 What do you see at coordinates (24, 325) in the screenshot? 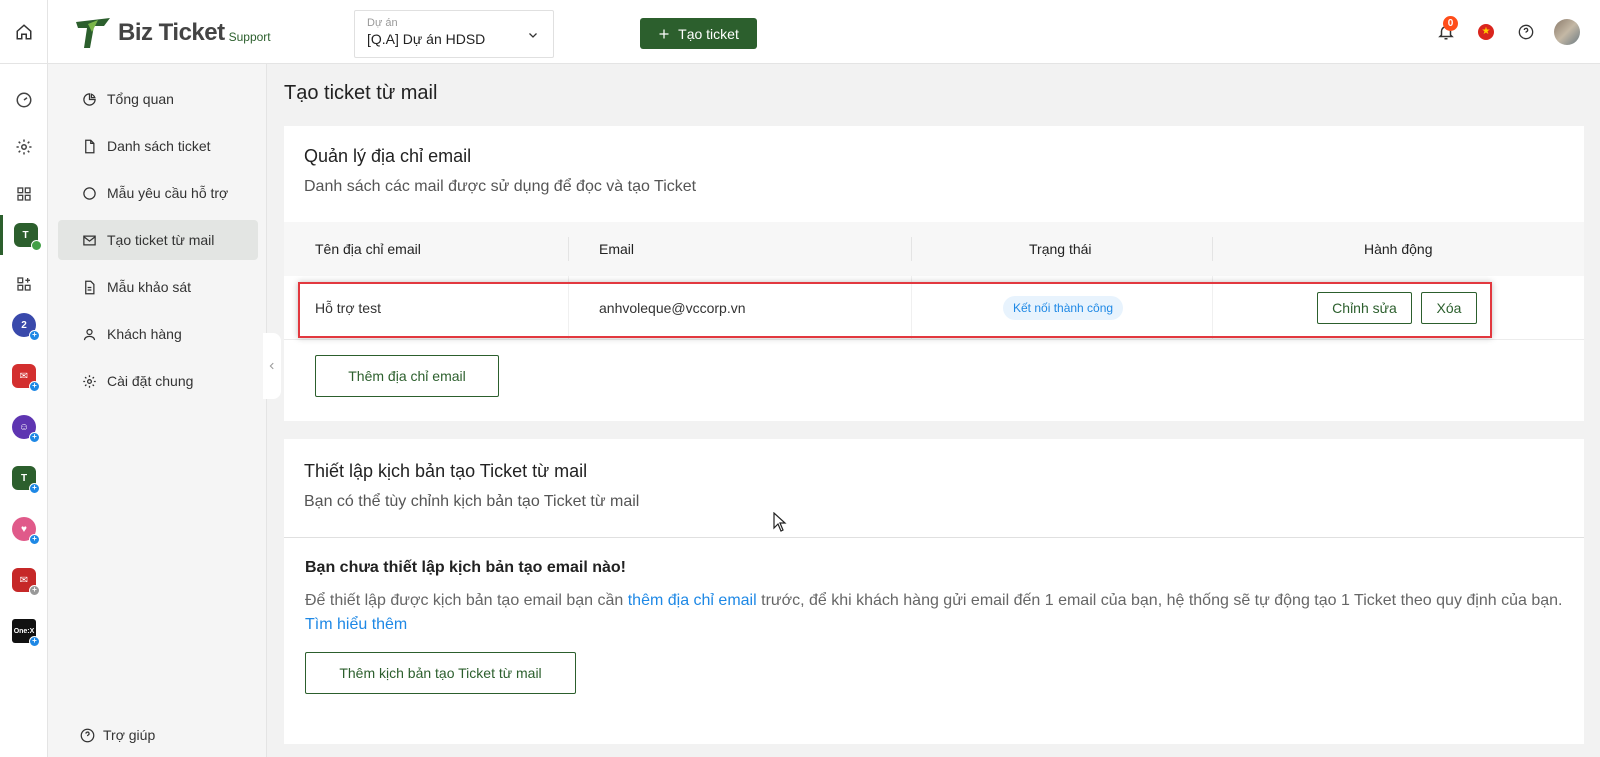
I see `rail-app-1: 2 +` at bounding box center [24, 325].